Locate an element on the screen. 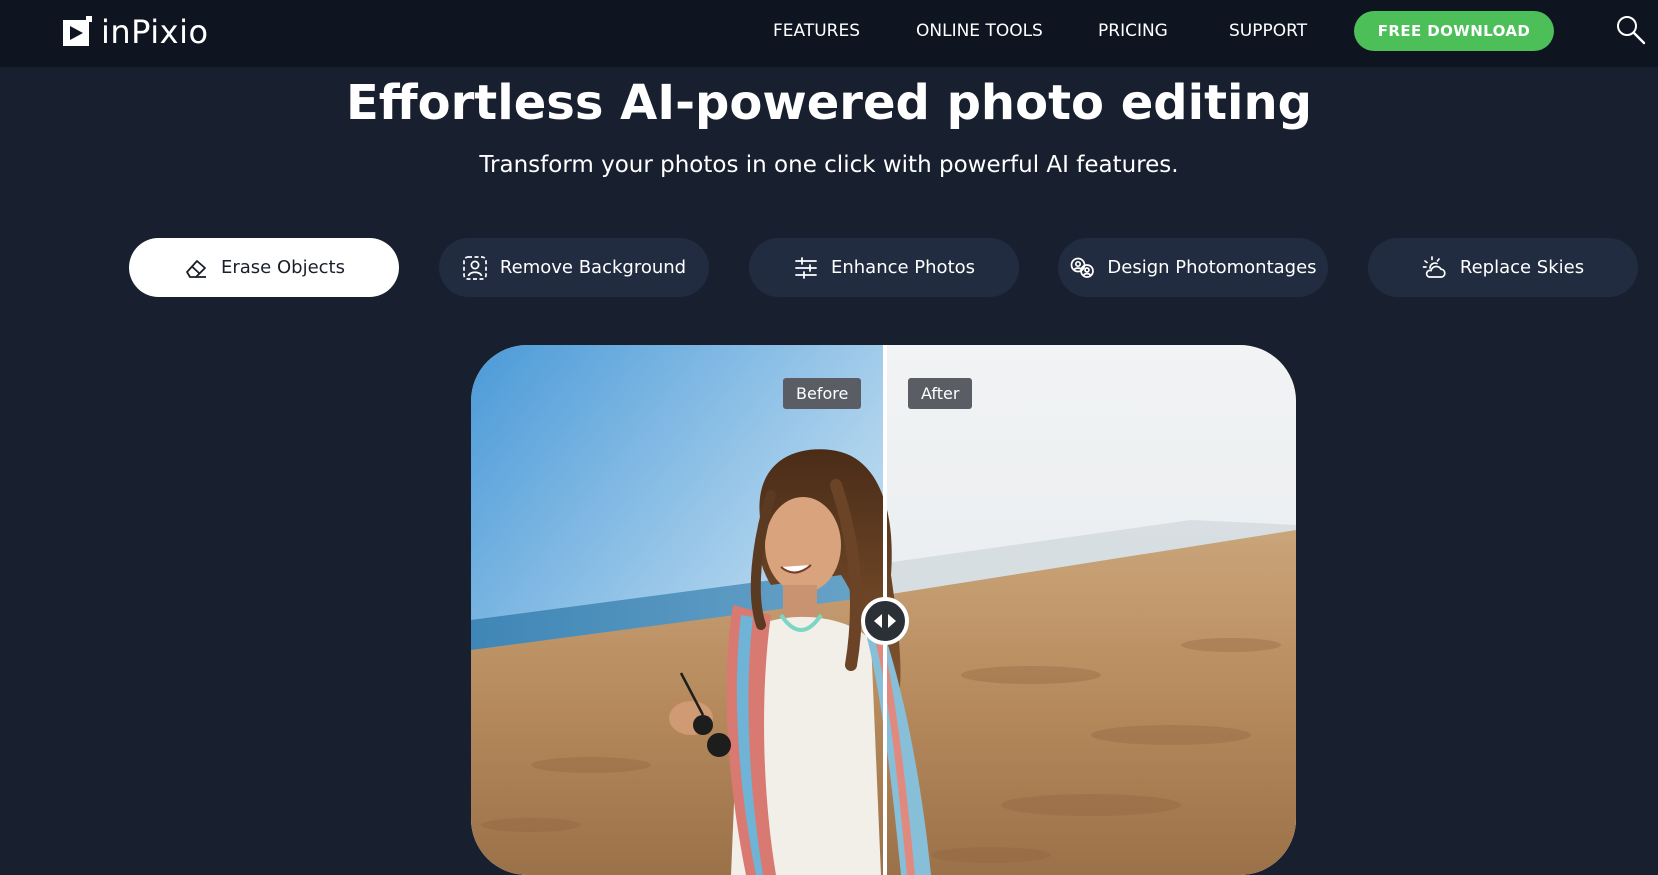  nav-support: SUPPORT is located at coordinates (1268, 31).